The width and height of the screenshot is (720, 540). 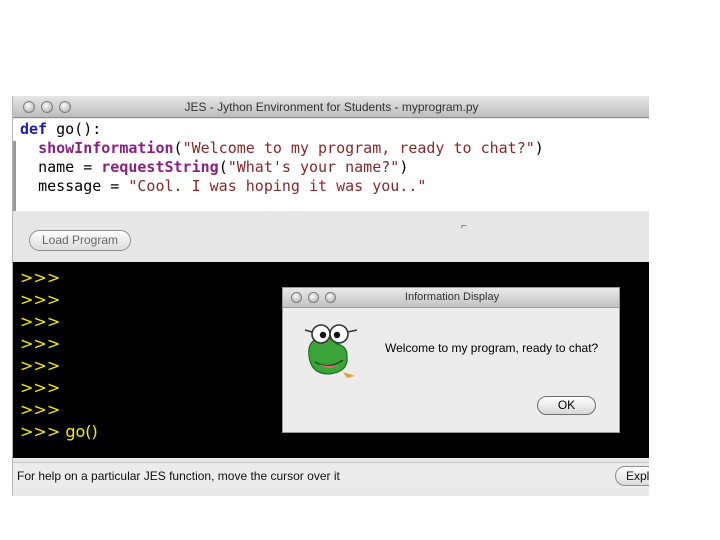 I want to click on explain-button: Expl, so click(x=632, y=476).